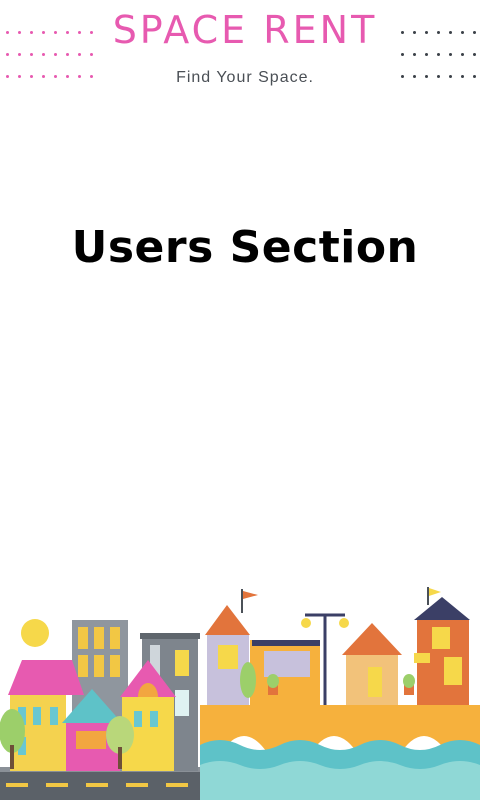  Describe the element at coordinates (35, 633) in the screenshot. I see `sun-icon` at that location.